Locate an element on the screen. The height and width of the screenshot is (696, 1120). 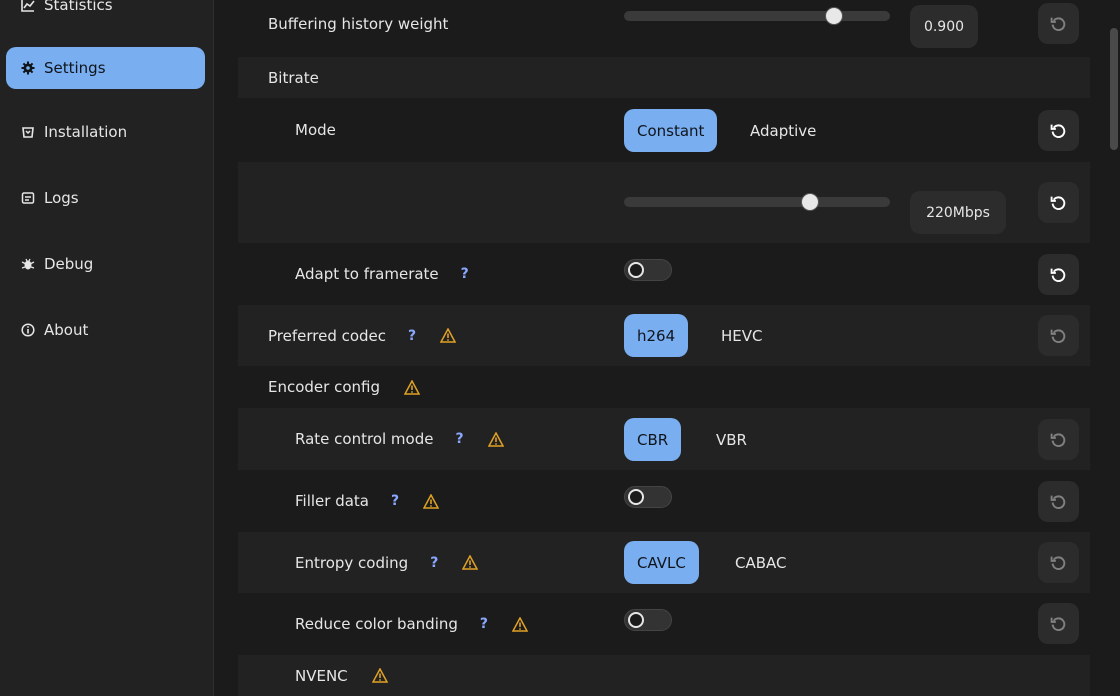
rate-control-cbr-option: CBR is located at coordinates (653, 439).